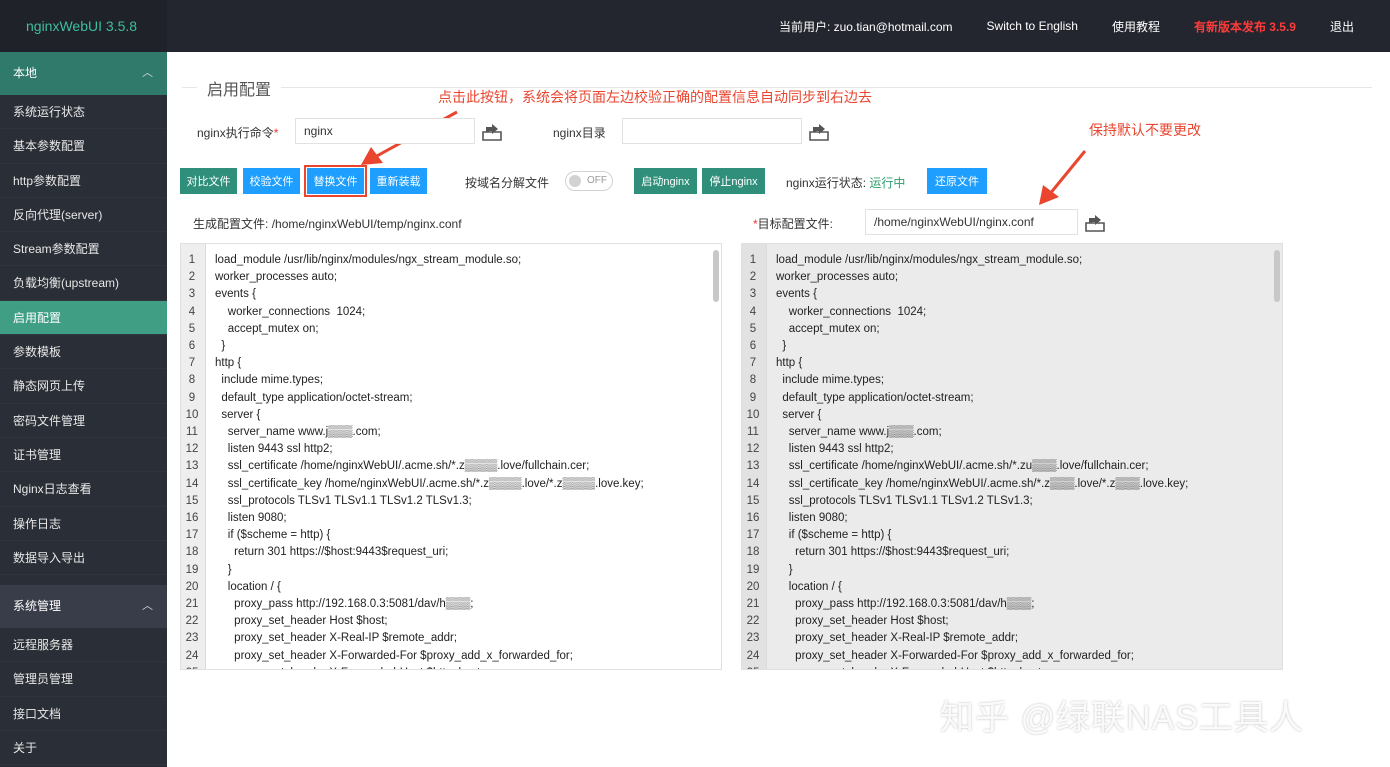 The width and height of the screenshot is (1390, 767). Describe the element at coordinates (83, 607) in the screenshot. I see `sidebar-group-system: 系统管理 ︿` at that location.